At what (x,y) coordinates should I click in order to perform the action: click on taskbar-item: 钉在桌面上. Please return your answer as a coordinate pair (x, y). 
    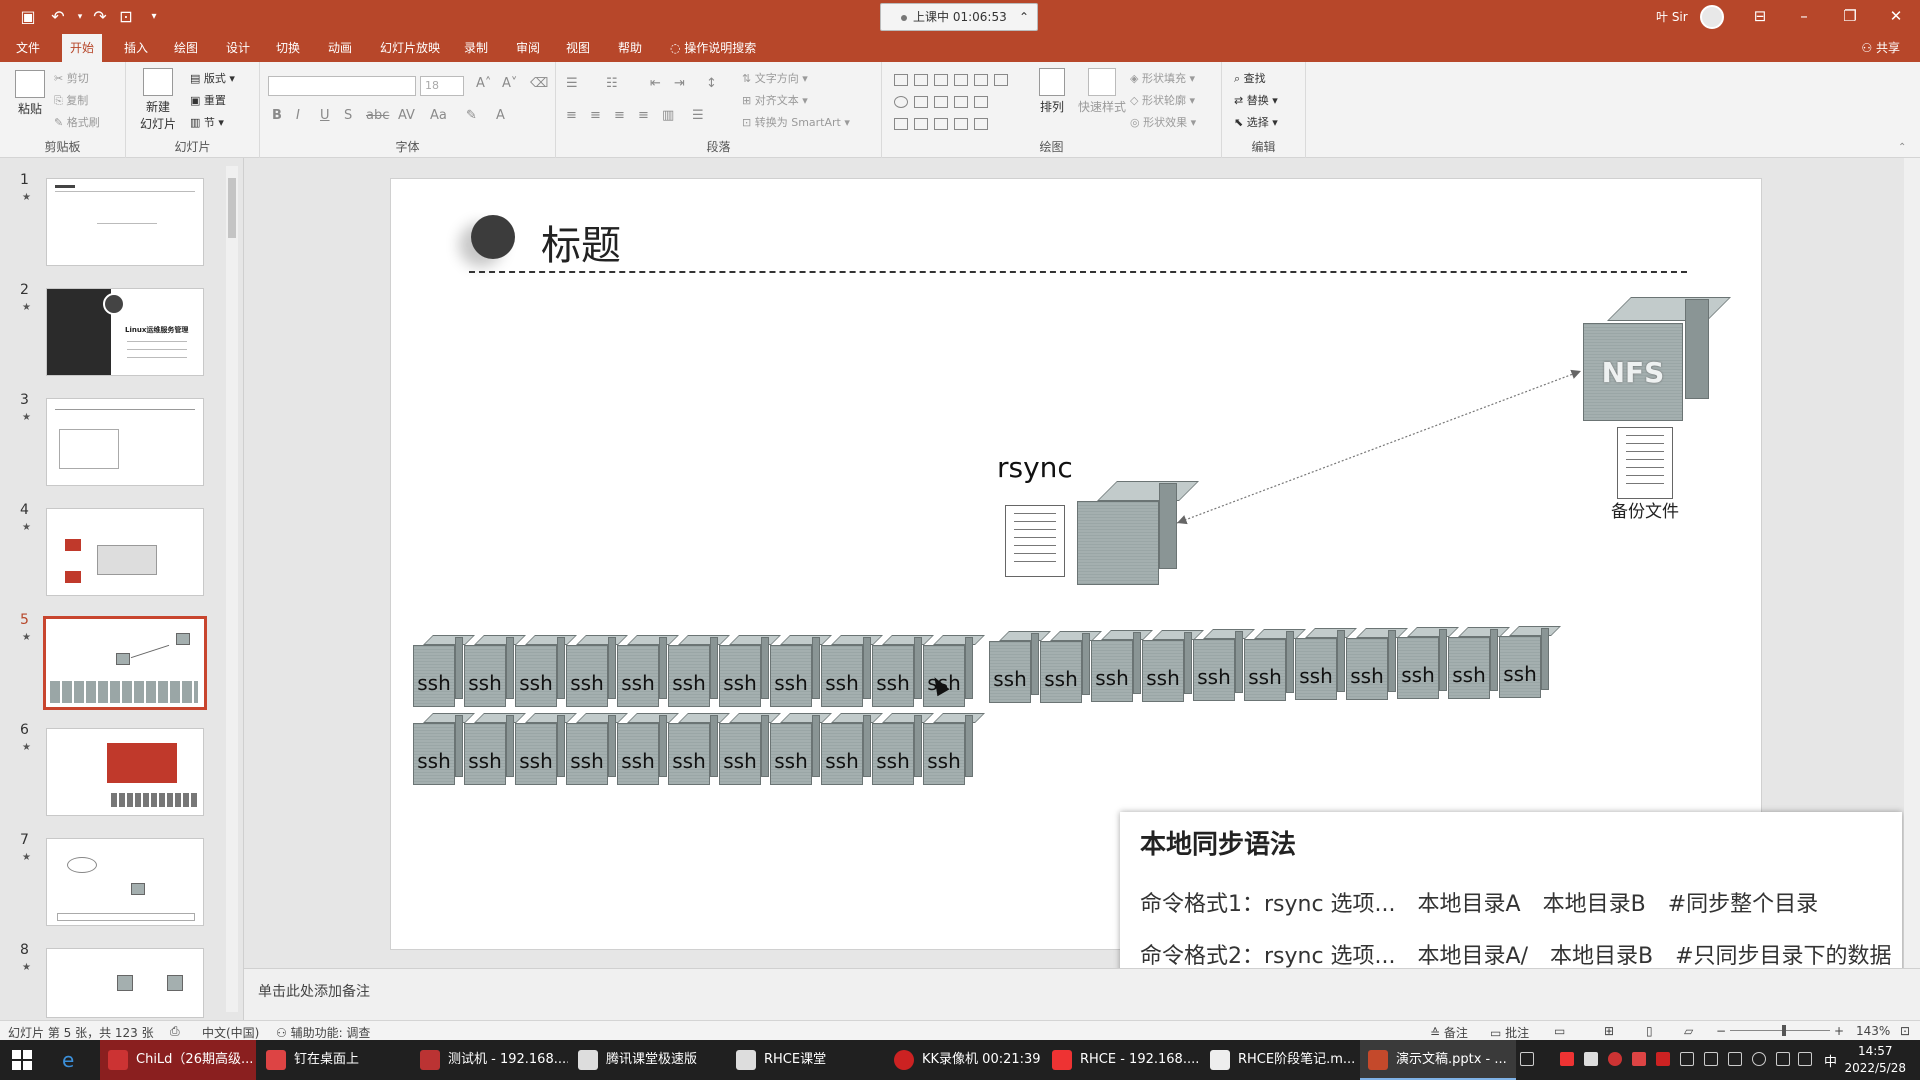
    Looking at the image, I should click on (334, 1060).